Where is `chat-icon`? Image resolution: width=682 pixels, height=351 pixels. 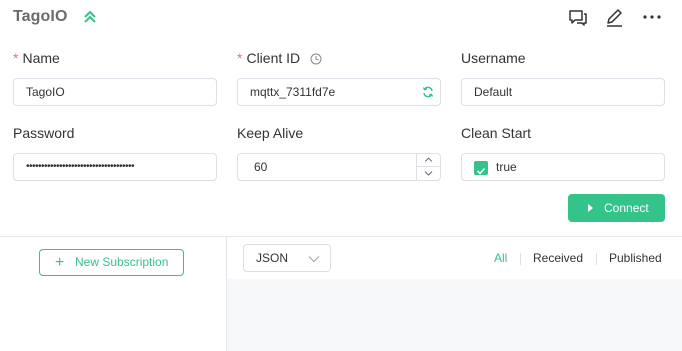 chat-icon is located at coordinates (578, 18).